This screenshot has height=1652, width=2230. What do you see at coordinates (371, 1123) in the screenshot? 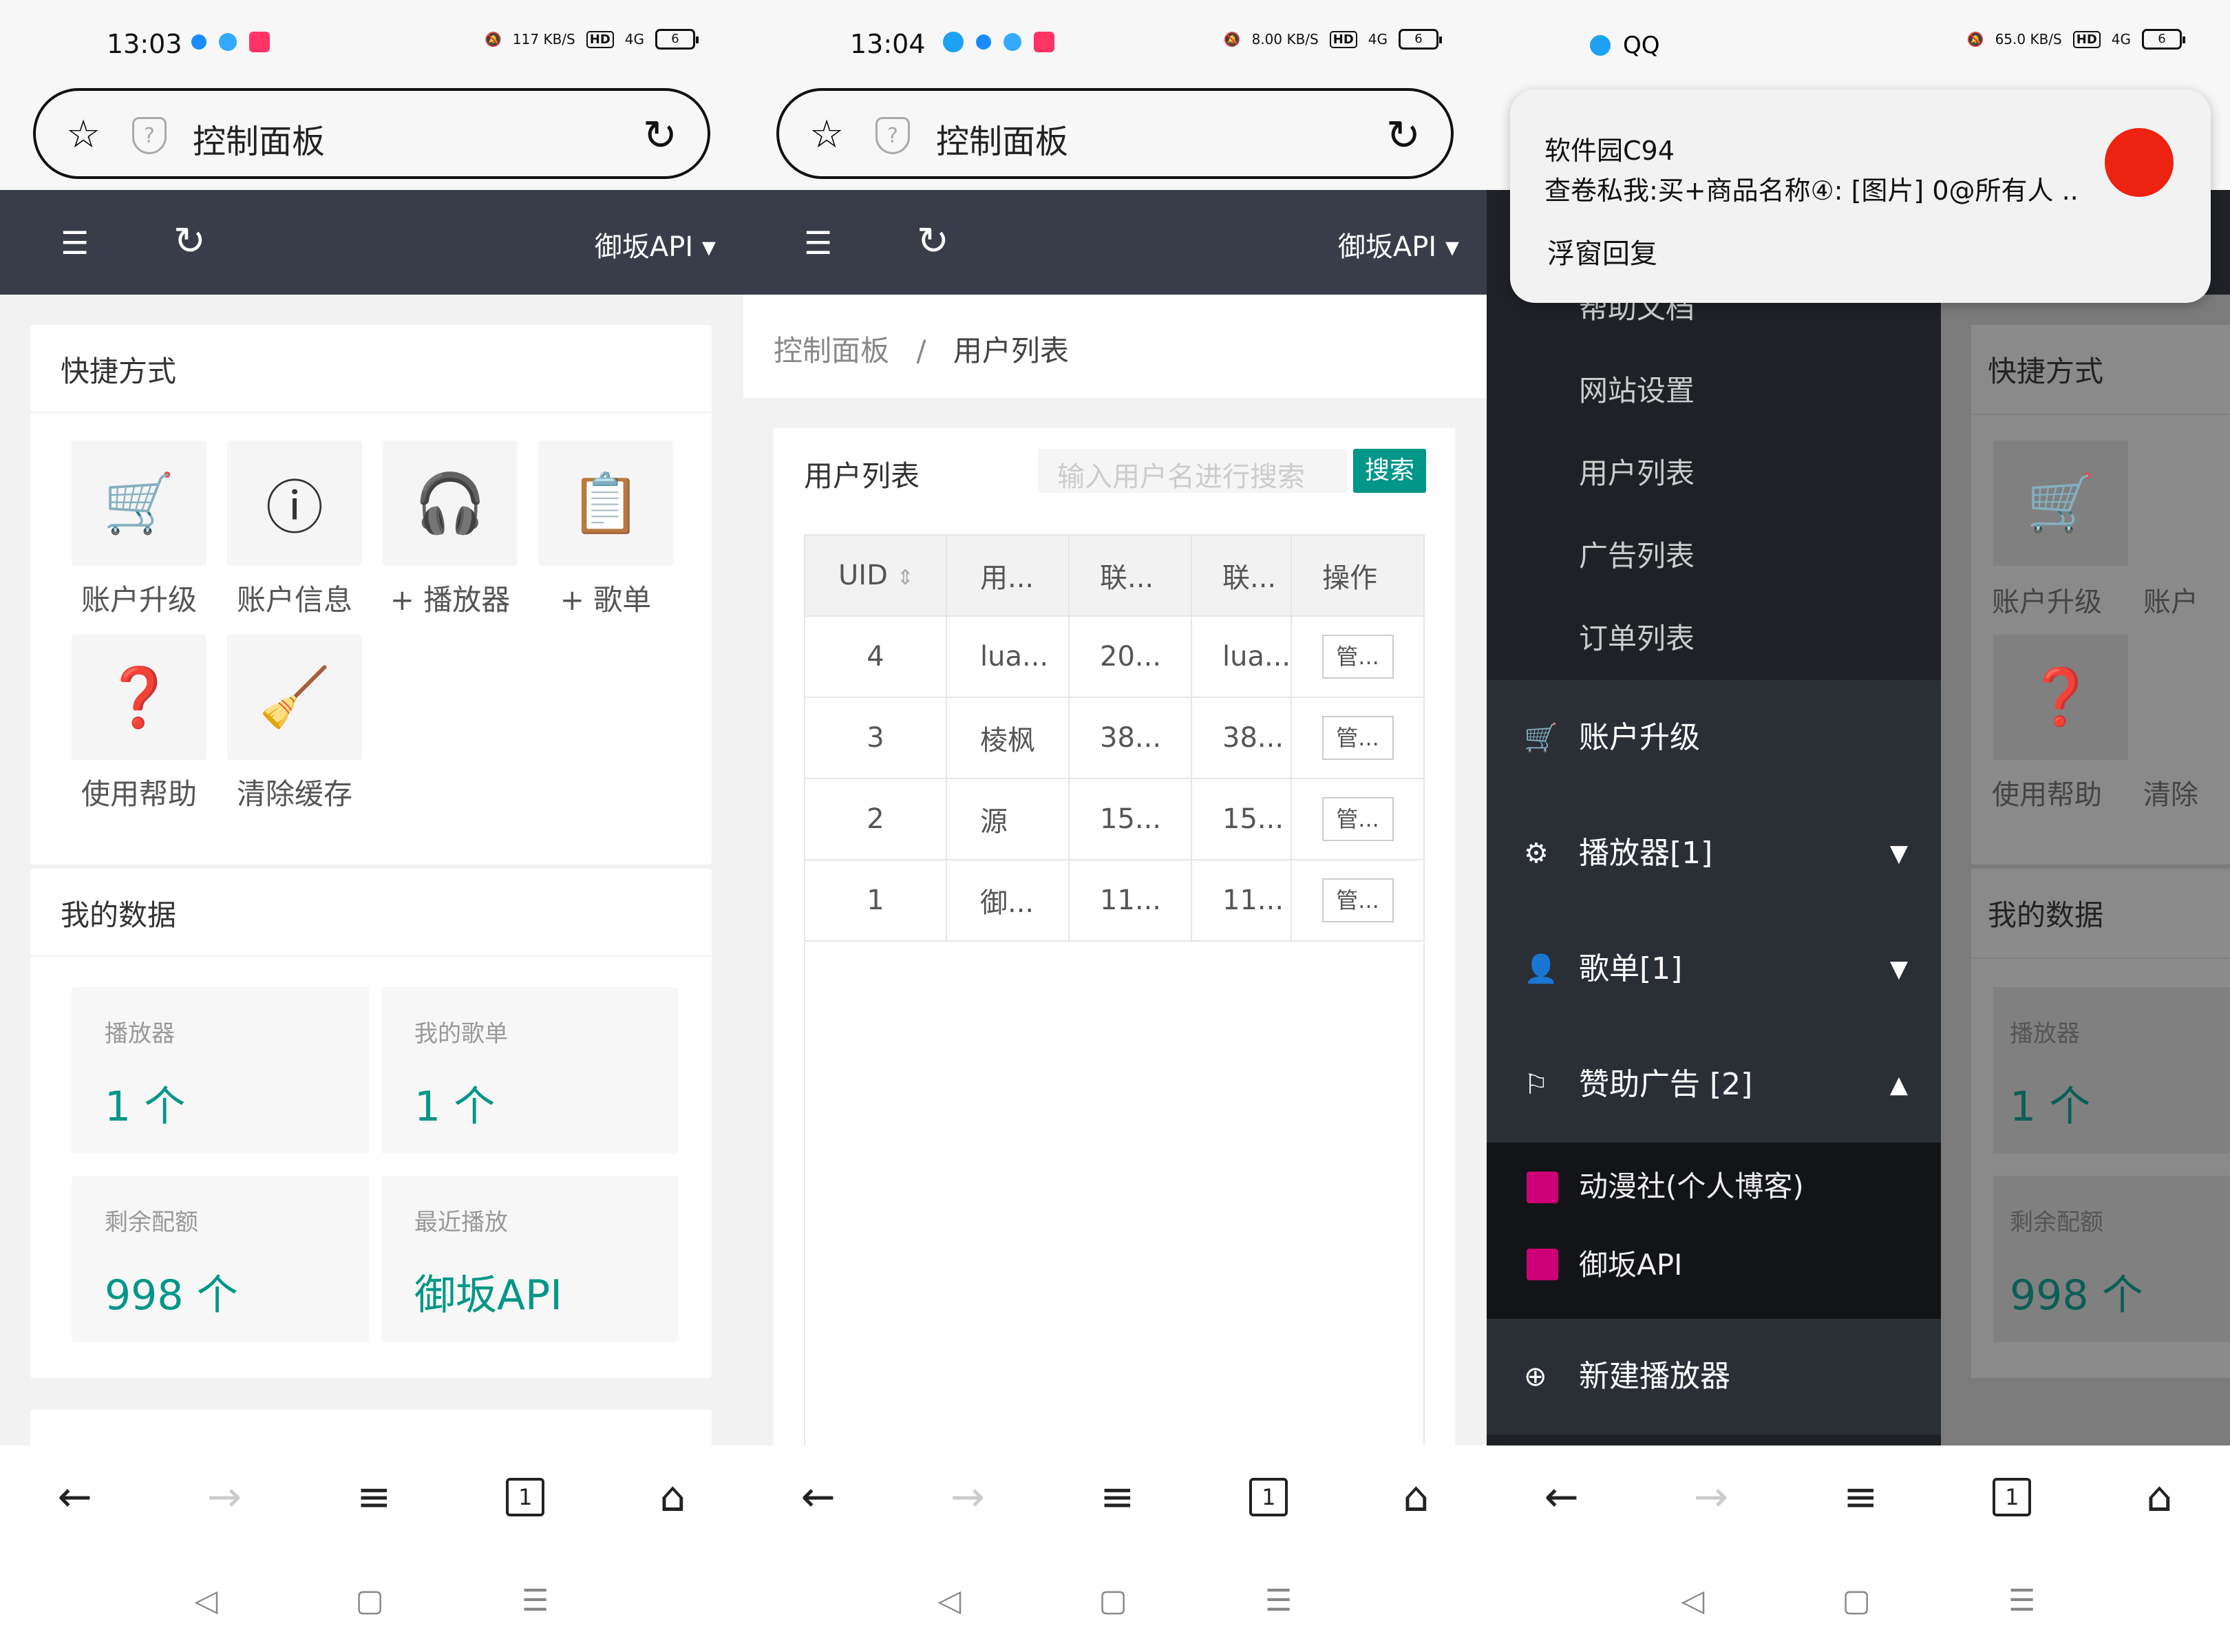
I see `mydata-card: 我的数据 播放器 1 个 我的歌单 1 个 剩余配额 998 个 最近播放 御坂API` at bounding box center [371, 1123].